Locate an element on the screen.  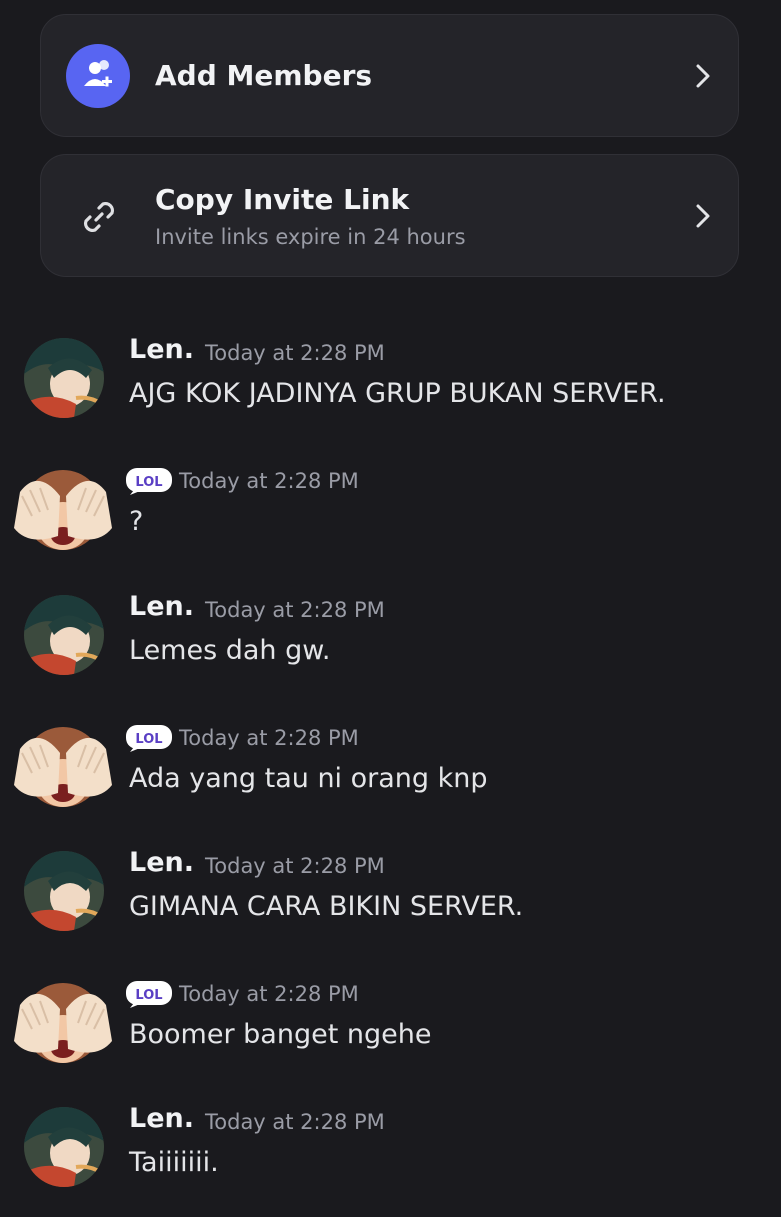
message-text: Ada yang tau ni orang knp is located at coordinates (308, 778).